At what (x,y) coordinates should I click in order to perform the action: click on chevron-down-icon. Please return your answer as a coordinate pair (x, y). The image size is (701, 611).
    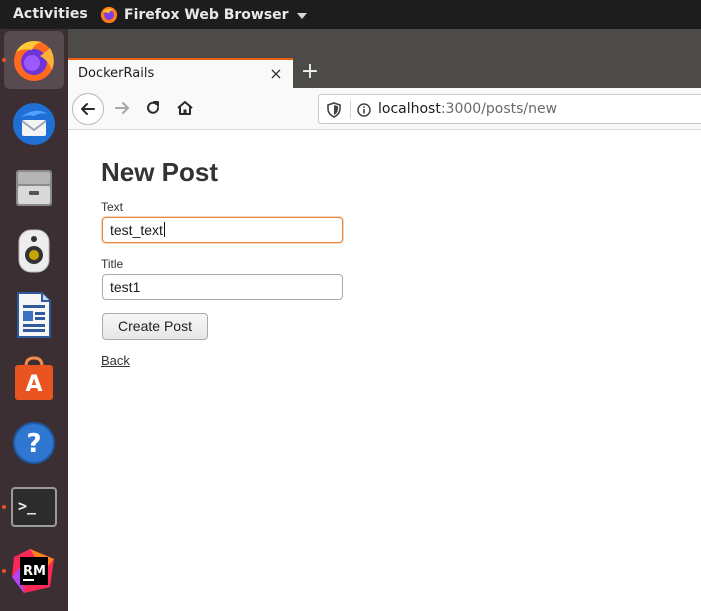
    Looking at the image, I should click on (301, 16).